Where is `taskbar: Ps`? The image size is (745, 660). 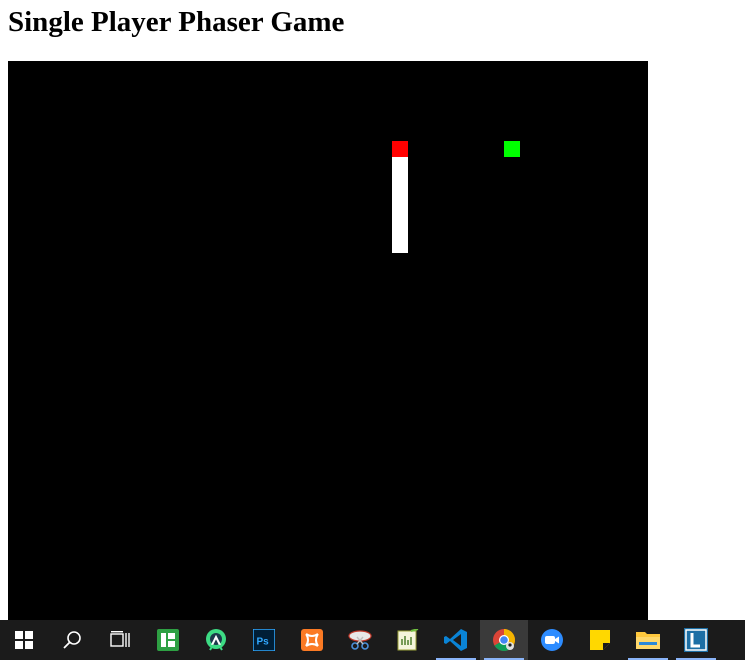
taskbar: Ps is located at coordinates (372, 640).